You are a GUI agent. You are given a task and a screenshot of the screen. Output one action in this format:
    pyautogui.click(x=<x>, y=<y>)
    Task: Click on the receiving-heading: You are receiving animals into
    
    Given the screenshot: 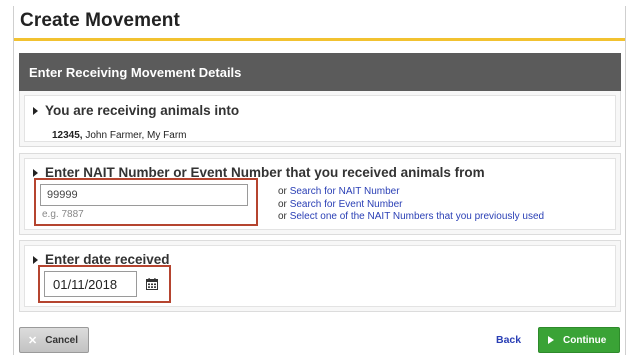 What is the action you would take?
    pyautogui.click(x=136, y=110)
    